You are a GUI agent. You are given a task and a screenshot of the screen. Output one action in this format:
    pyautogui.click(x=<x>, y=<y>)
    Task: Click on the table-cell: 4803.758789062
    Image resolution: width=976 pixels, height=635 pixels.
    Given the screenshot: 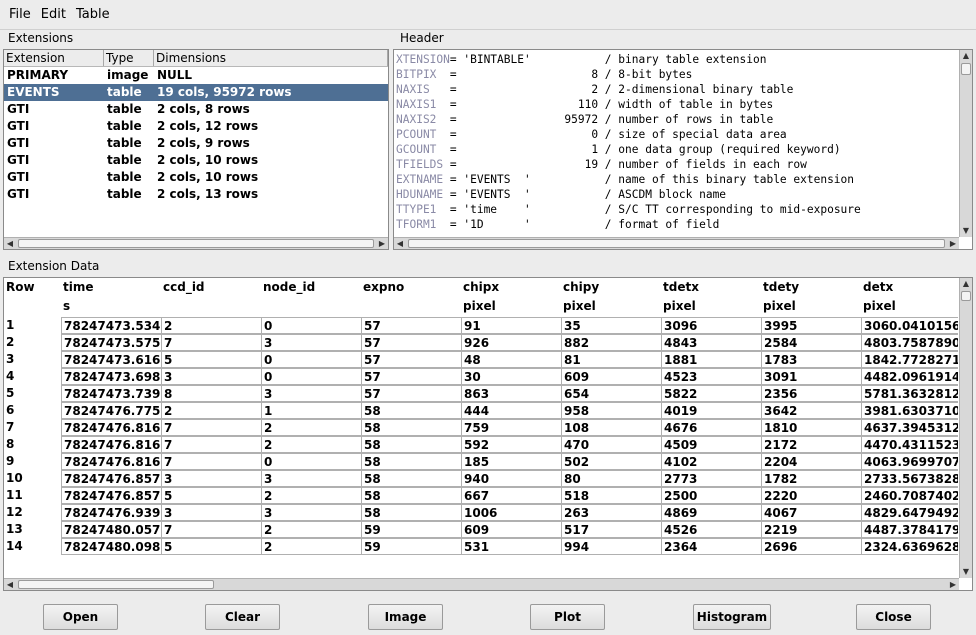 What is the action you would take?
    pyautogui.click(x=909, y=342)
    